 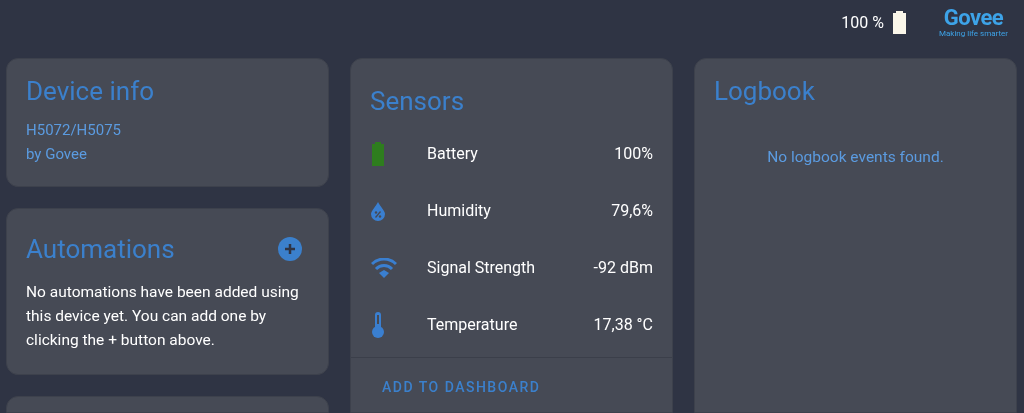 I want to click on card-title: Sensors, so click(x=417, y=101).